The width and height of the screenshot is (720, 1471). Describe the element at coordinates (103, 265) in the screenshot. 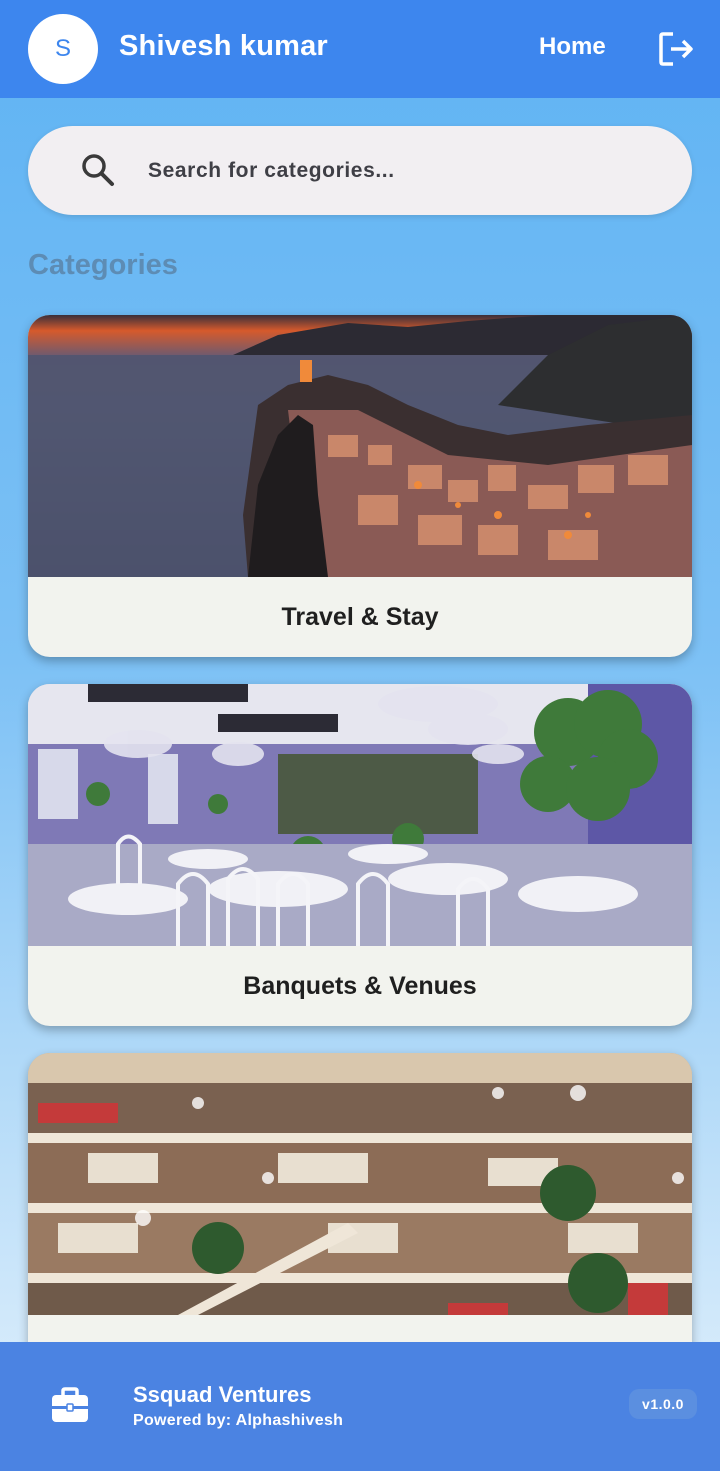

I see `section-title: Categories` at that location.